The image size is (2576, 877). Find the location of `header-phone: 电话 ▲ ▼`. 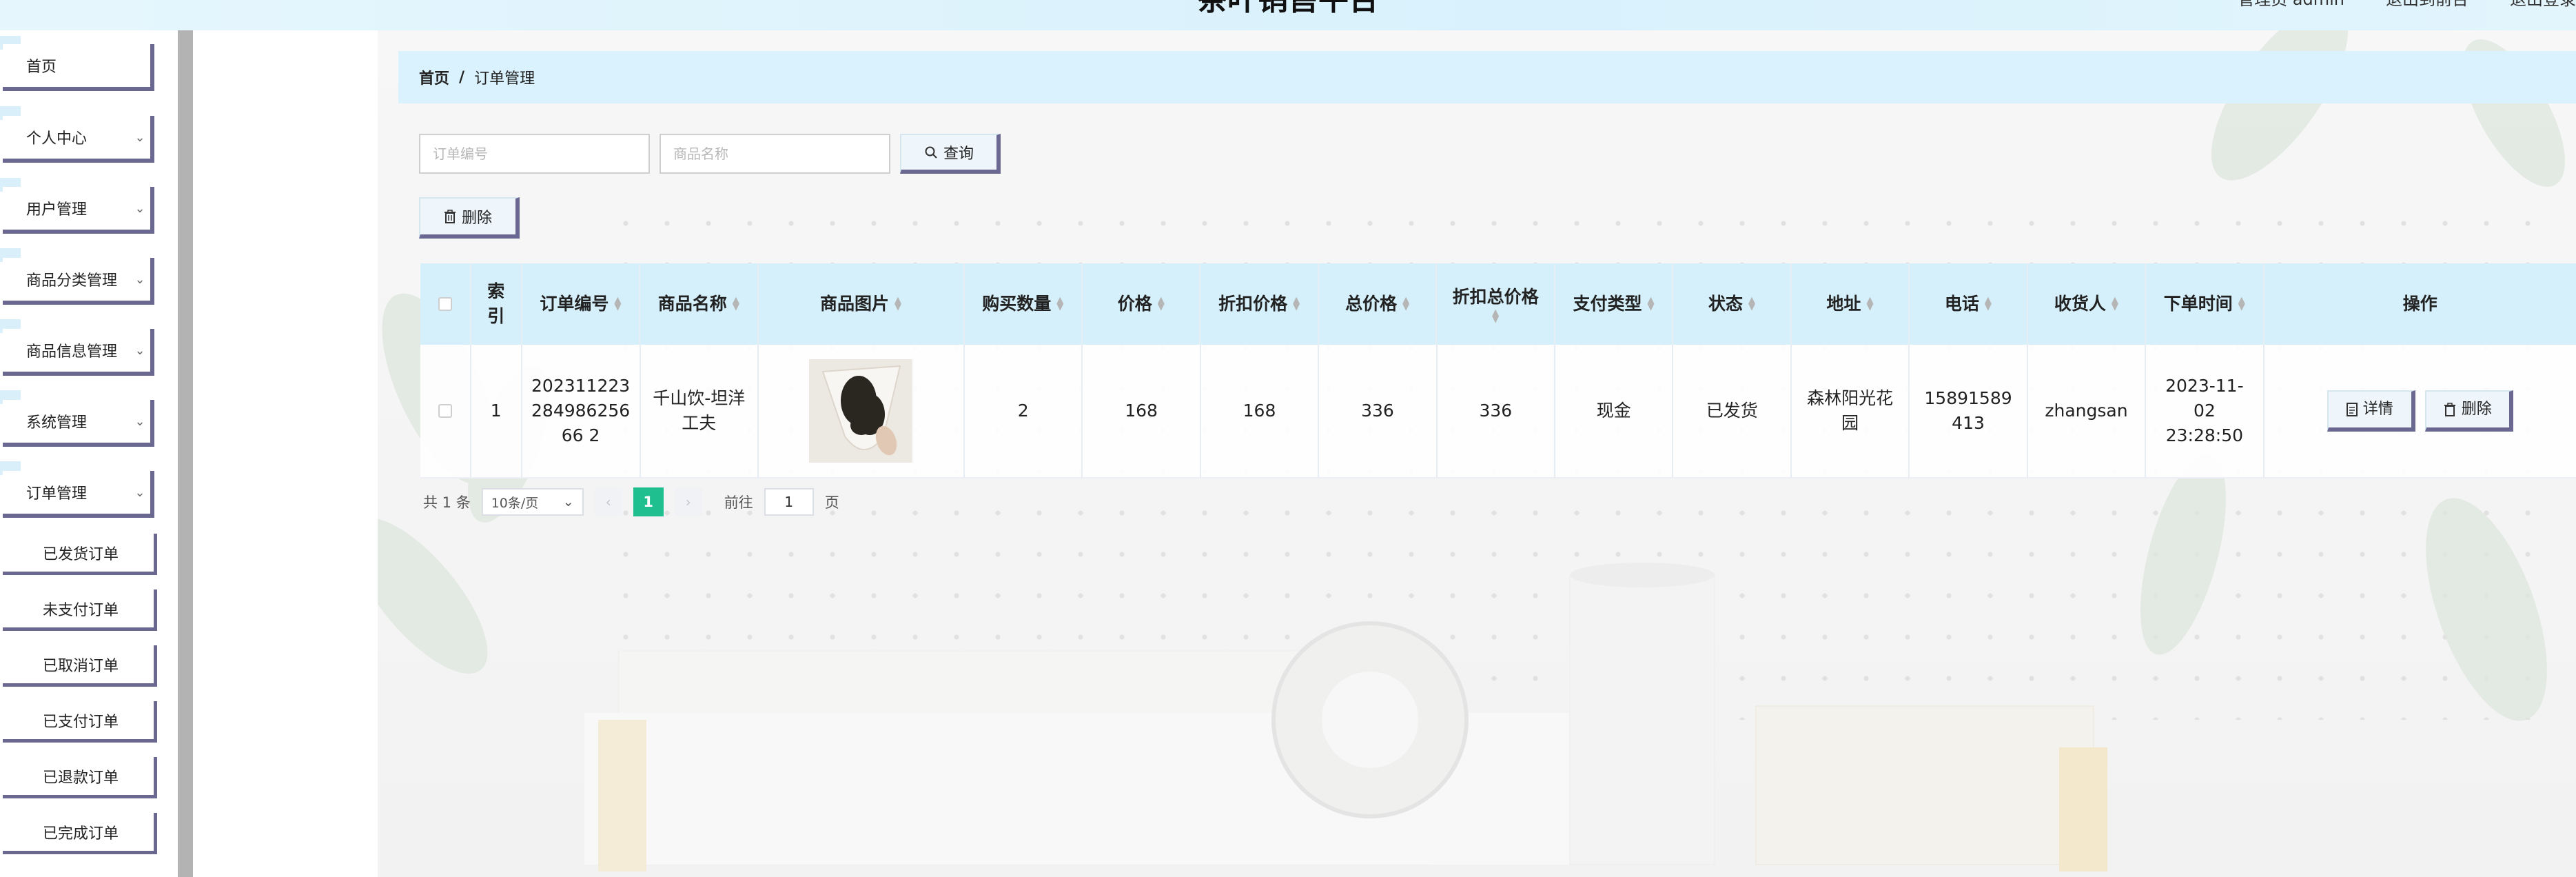

header-phone: 电话 ▲ ▼ is located at coordinates (1969, 304).